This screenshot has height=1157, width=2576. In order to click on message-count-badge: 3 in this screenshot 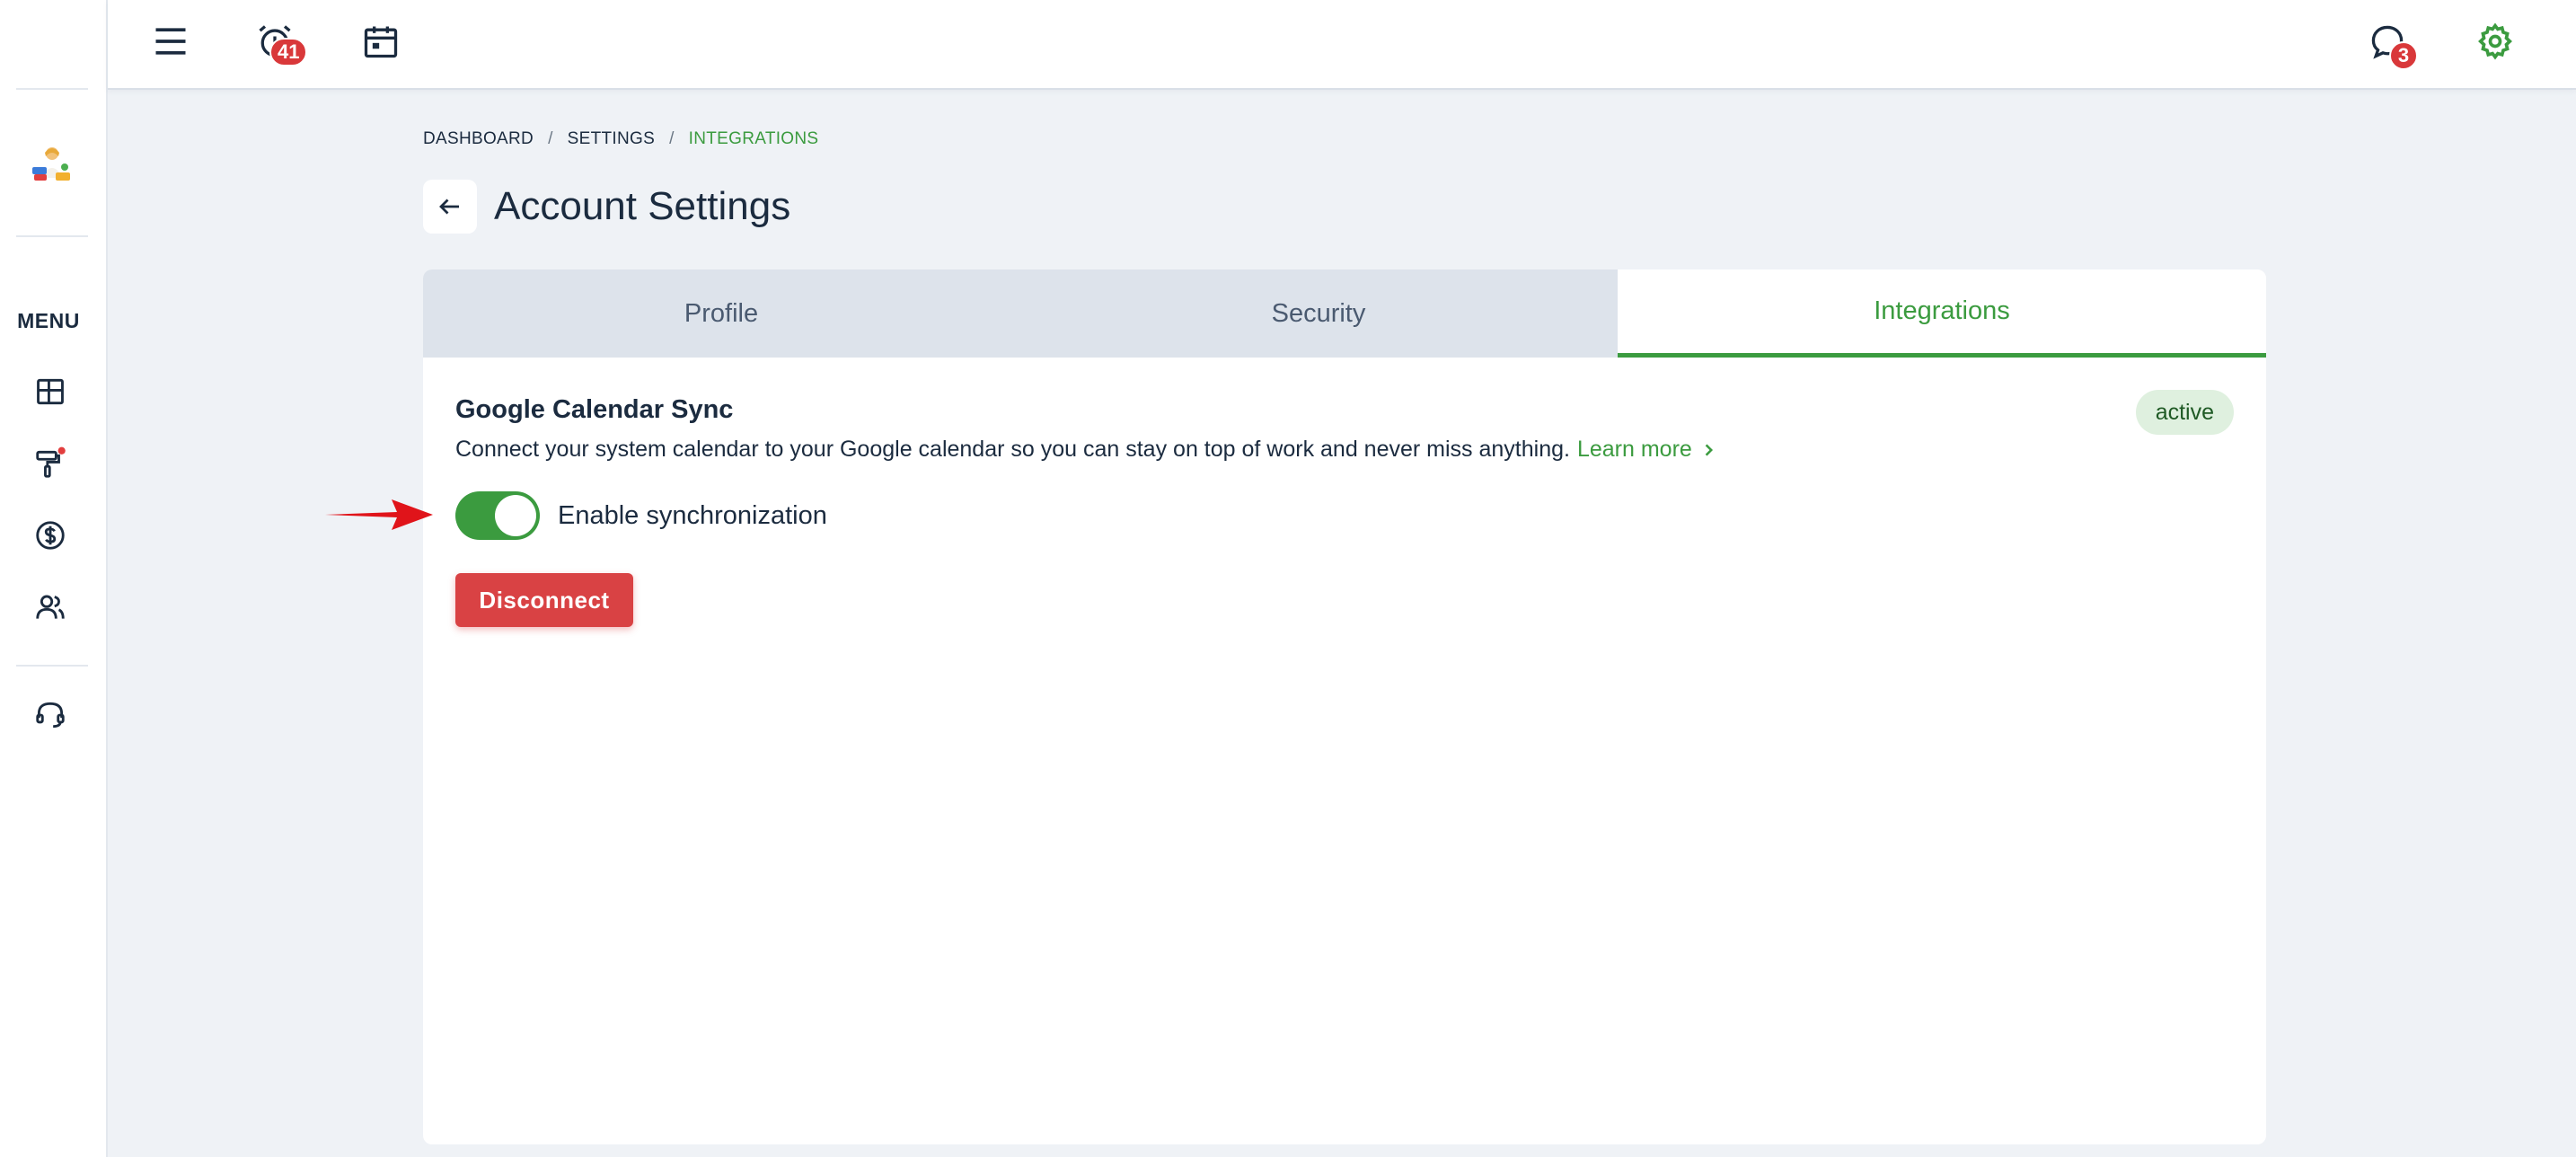, I will do `click(2403, 55)`.